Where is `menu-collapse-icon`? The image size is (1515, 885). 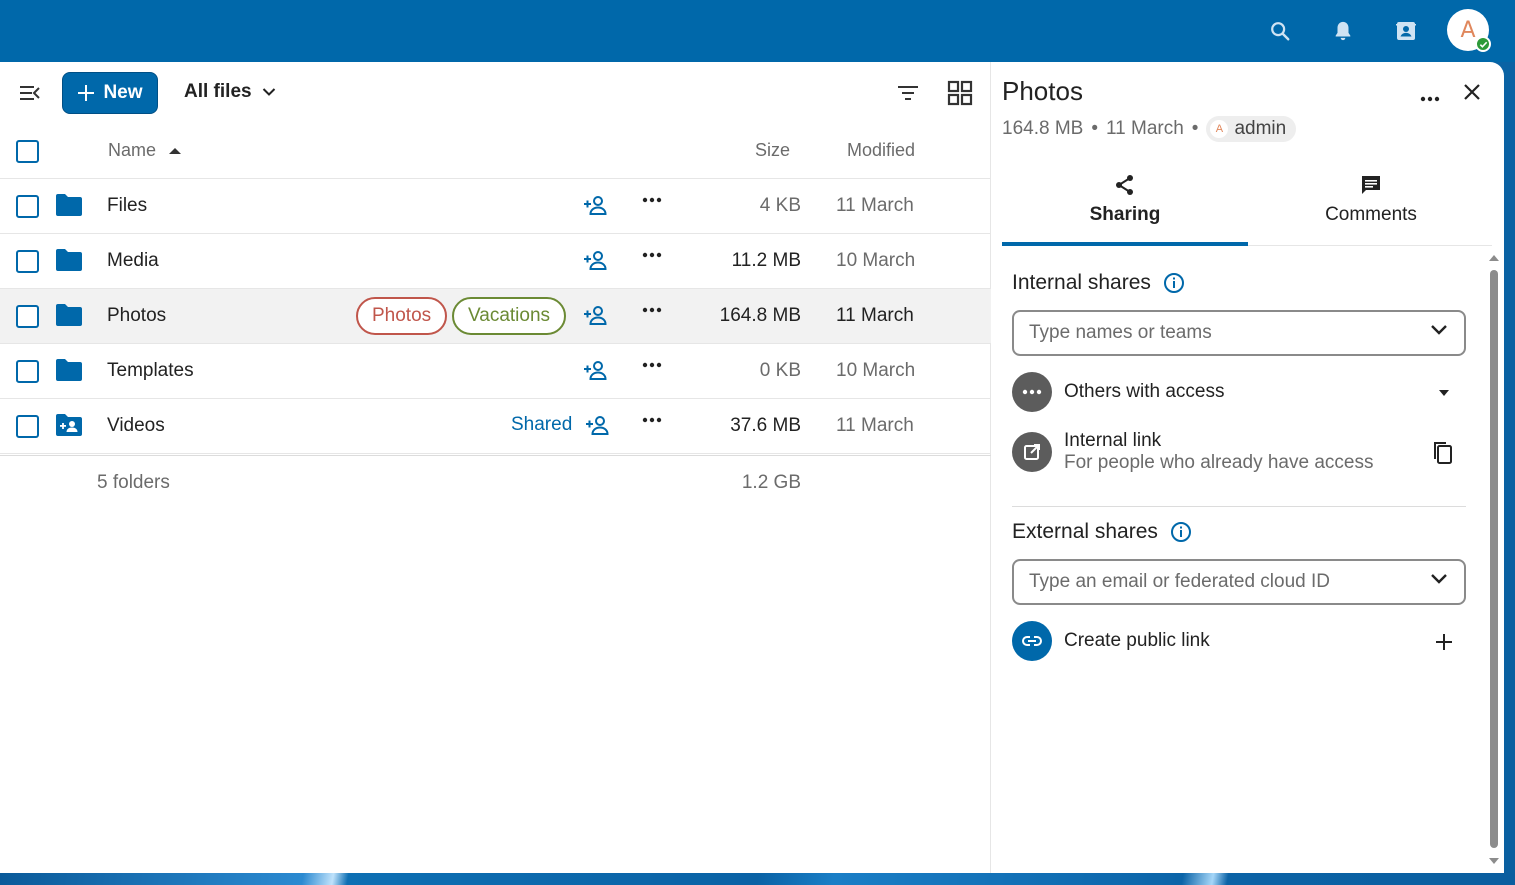
menu-collapse-icon is located at coordinates (30, 95).